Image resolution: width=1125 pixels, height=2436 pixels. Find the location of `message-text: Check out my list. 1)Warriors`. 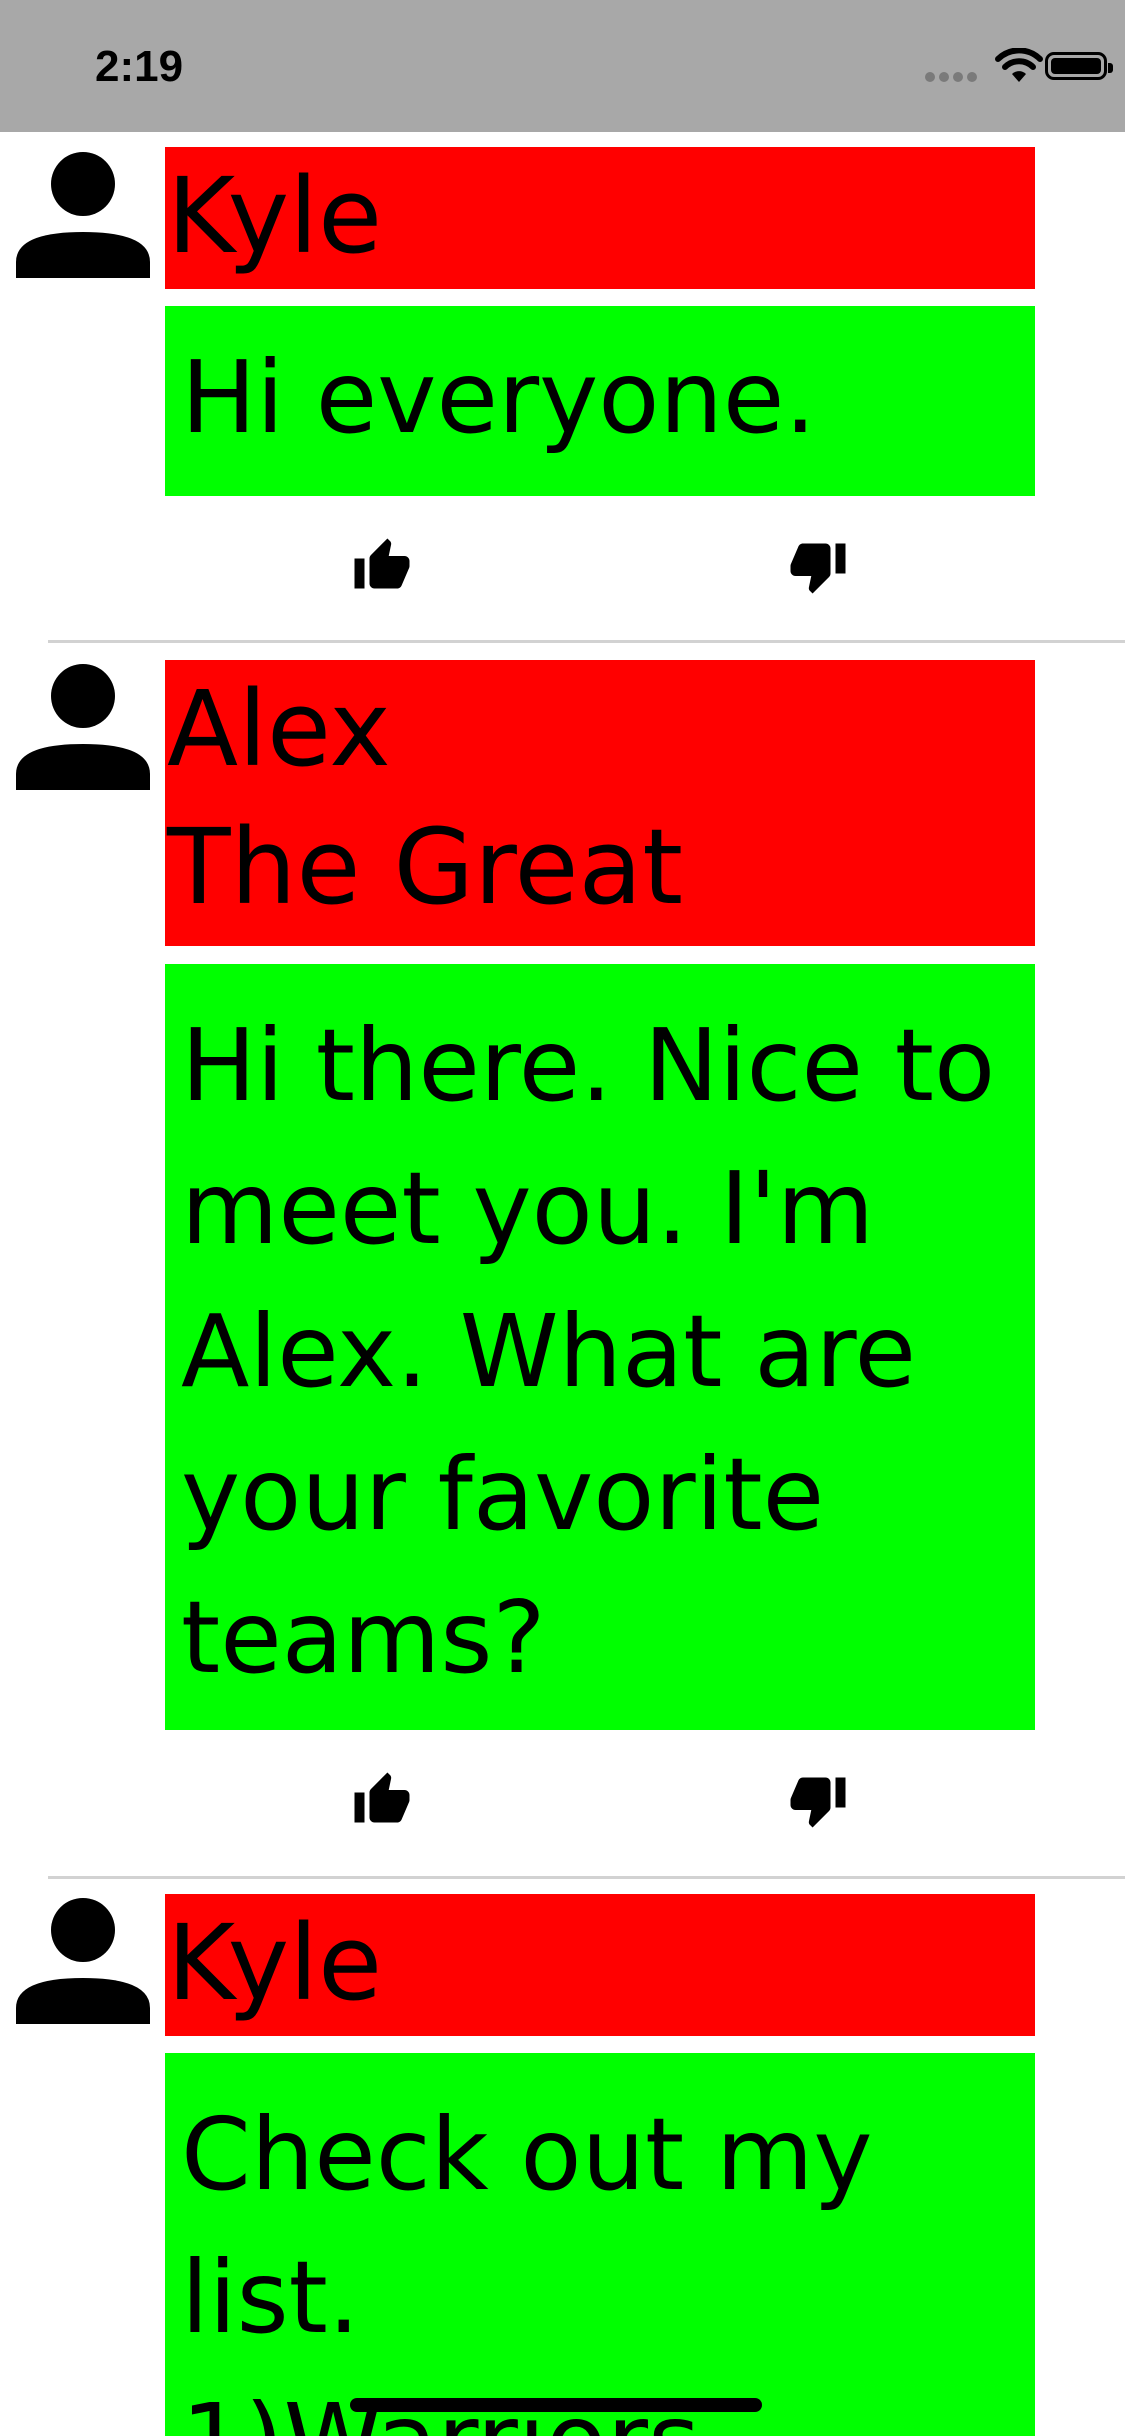

message-text: Check out my list. 1)Warriors is located at coordinates (600, 2244).